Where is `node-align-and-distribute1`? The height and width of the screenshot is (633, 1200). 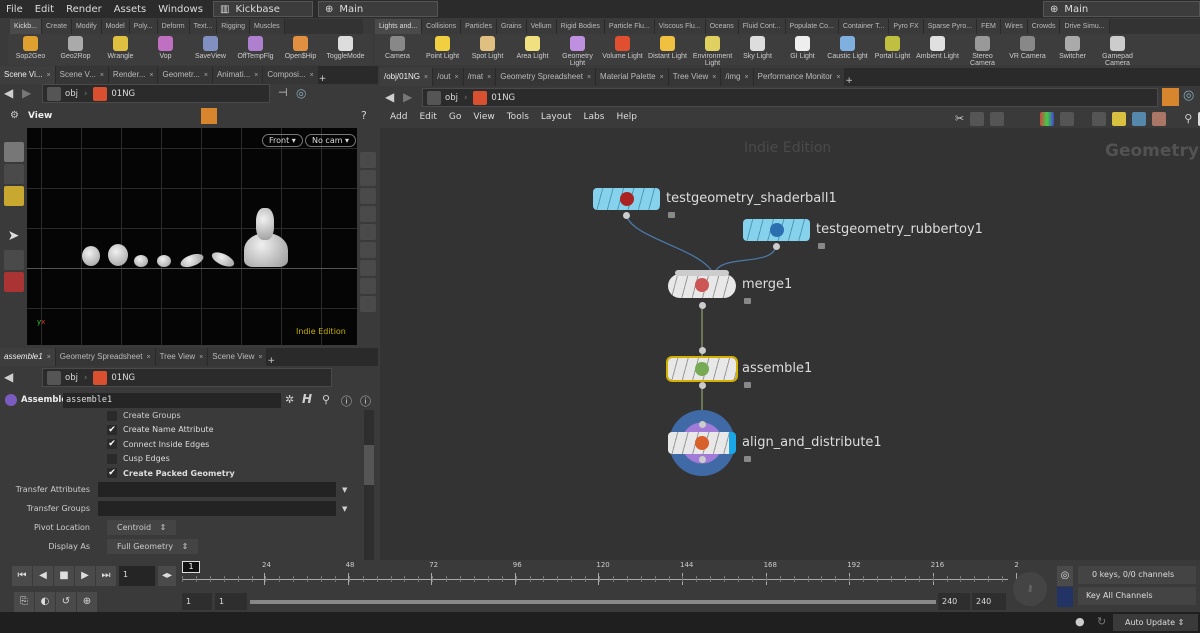
node-align-and-distribute1 is located at coordinates (702, 443).